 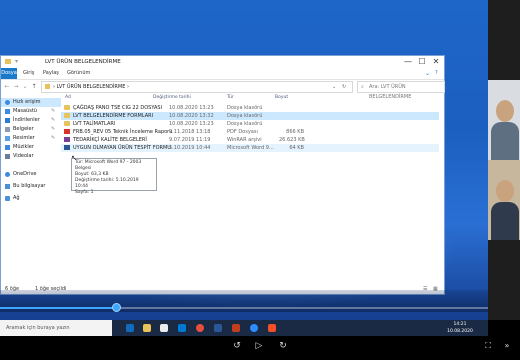 I want to click on file-name: ÇAĞDAŞ PANO TSE CIG 22 DOSYASI, so click(x=118, y=108).